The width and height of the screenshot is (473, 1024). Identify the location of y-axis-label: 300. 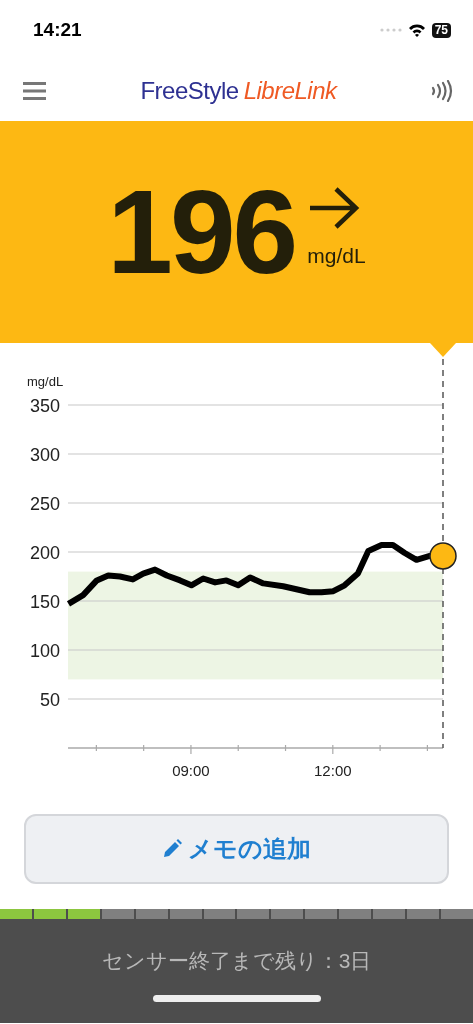
(44, 455).